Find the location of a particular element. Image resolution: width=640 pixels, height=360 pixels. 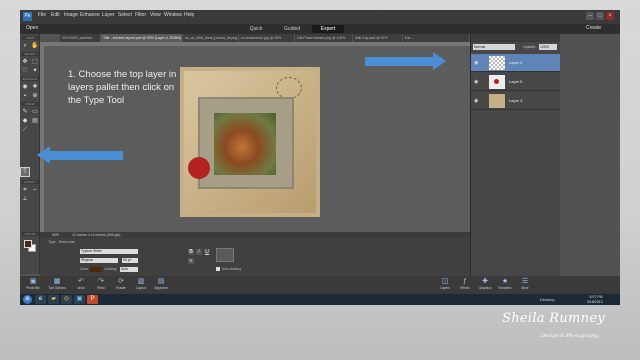

opacity-input: 100% is located at coordinates (548, 47).